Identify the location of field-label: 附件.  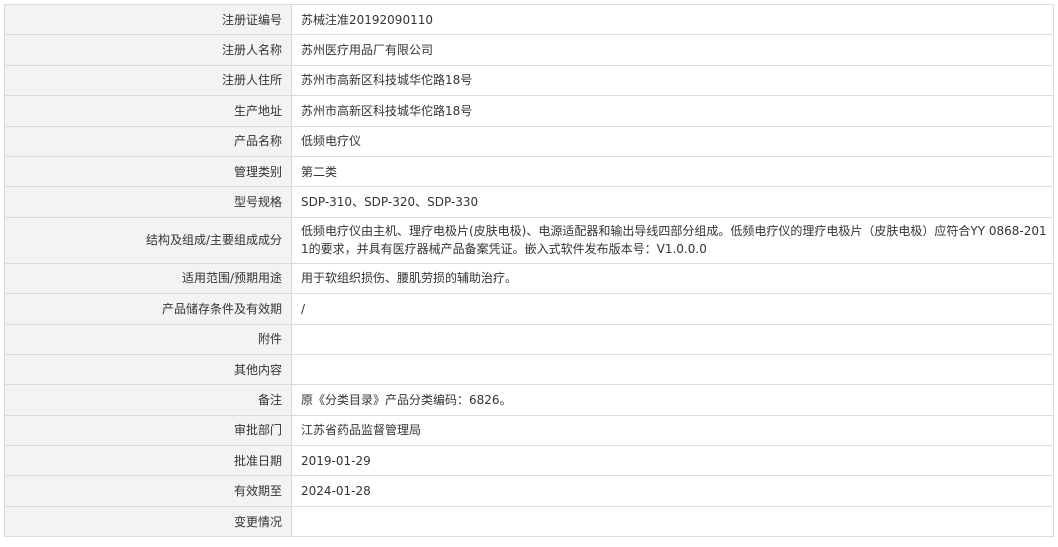
(148, 339).